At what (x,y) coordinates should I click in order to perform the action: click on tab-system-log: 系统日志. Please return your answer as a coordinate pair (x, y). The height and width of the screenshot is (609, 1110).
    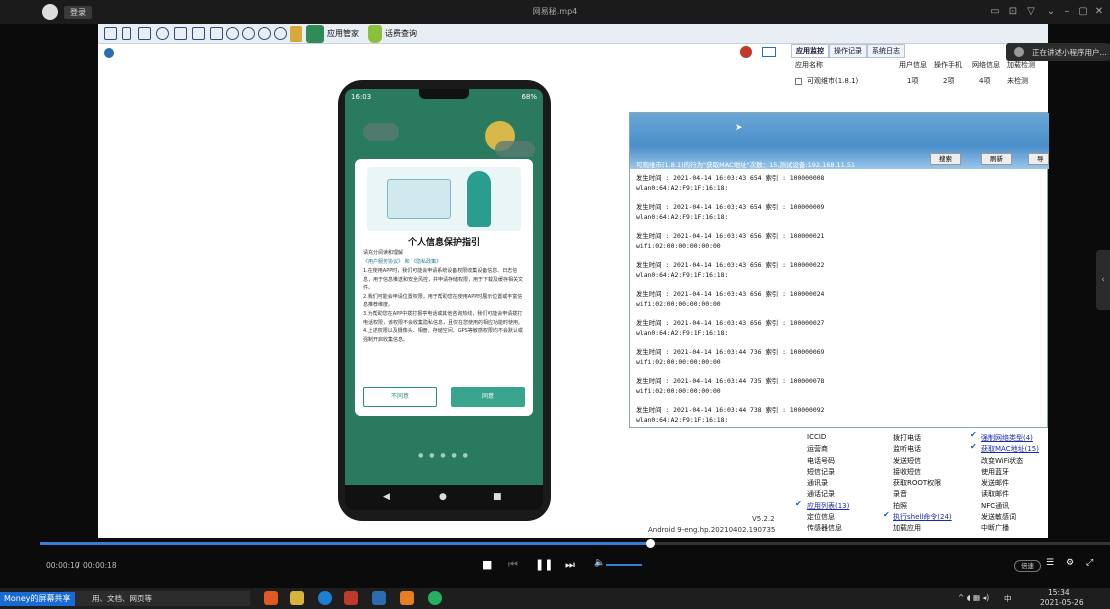
    Looking at the image, I should click on (886, 51).